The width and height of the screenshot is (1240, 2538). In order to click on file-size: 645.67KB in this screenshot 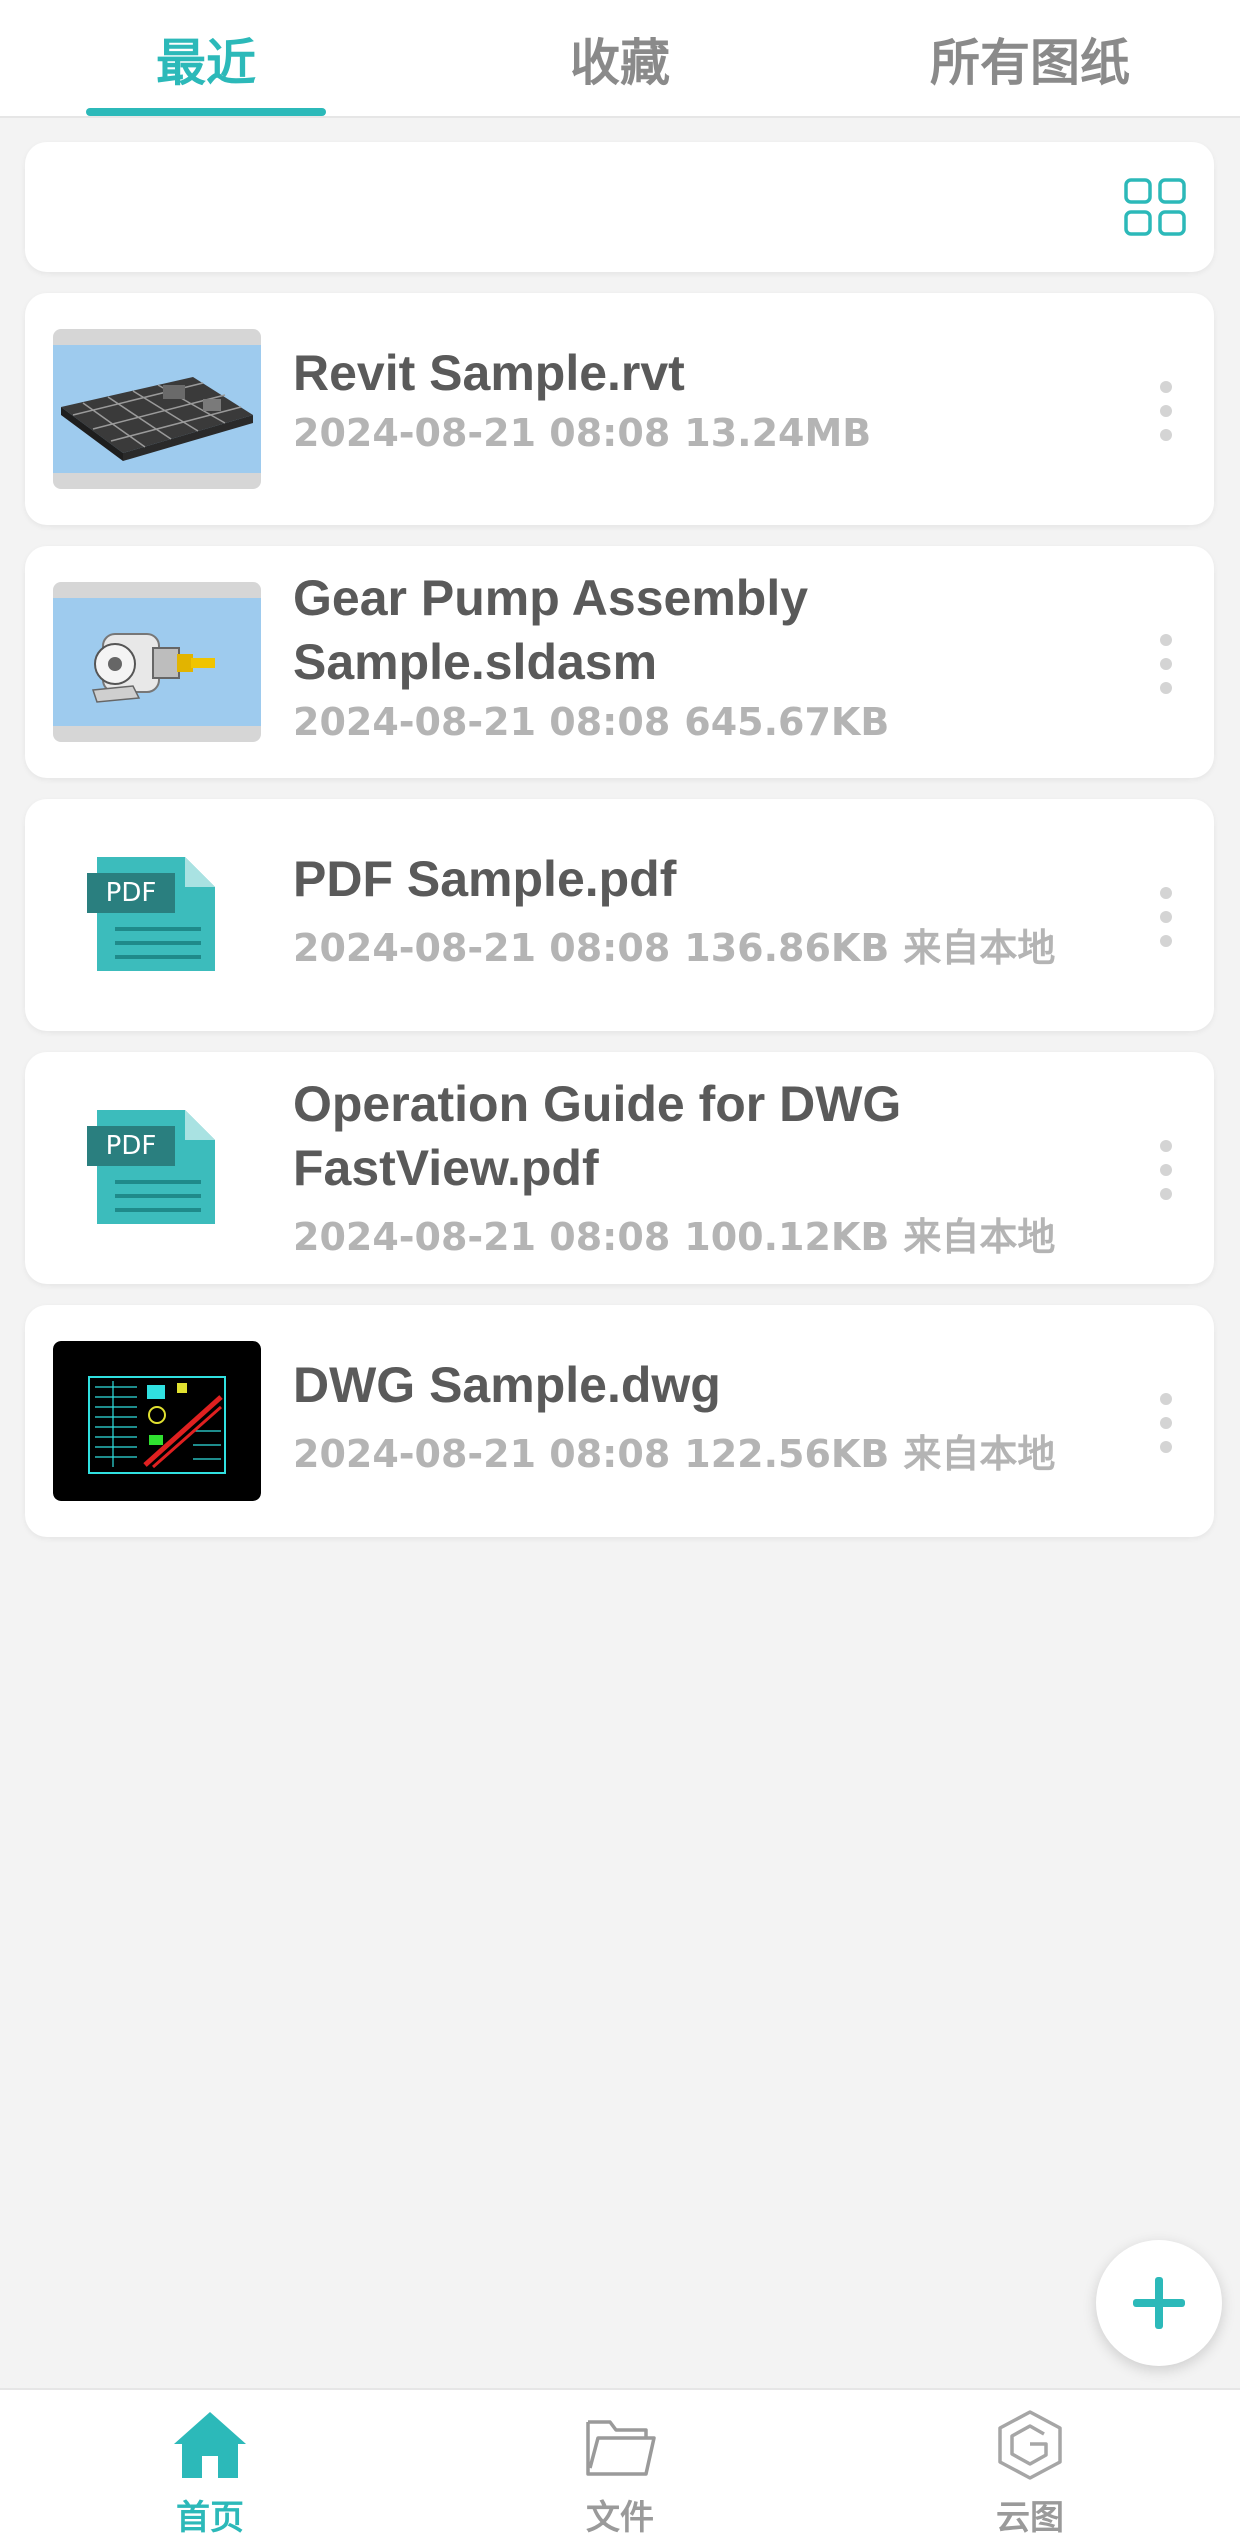, I will do `click(787, 722)`.